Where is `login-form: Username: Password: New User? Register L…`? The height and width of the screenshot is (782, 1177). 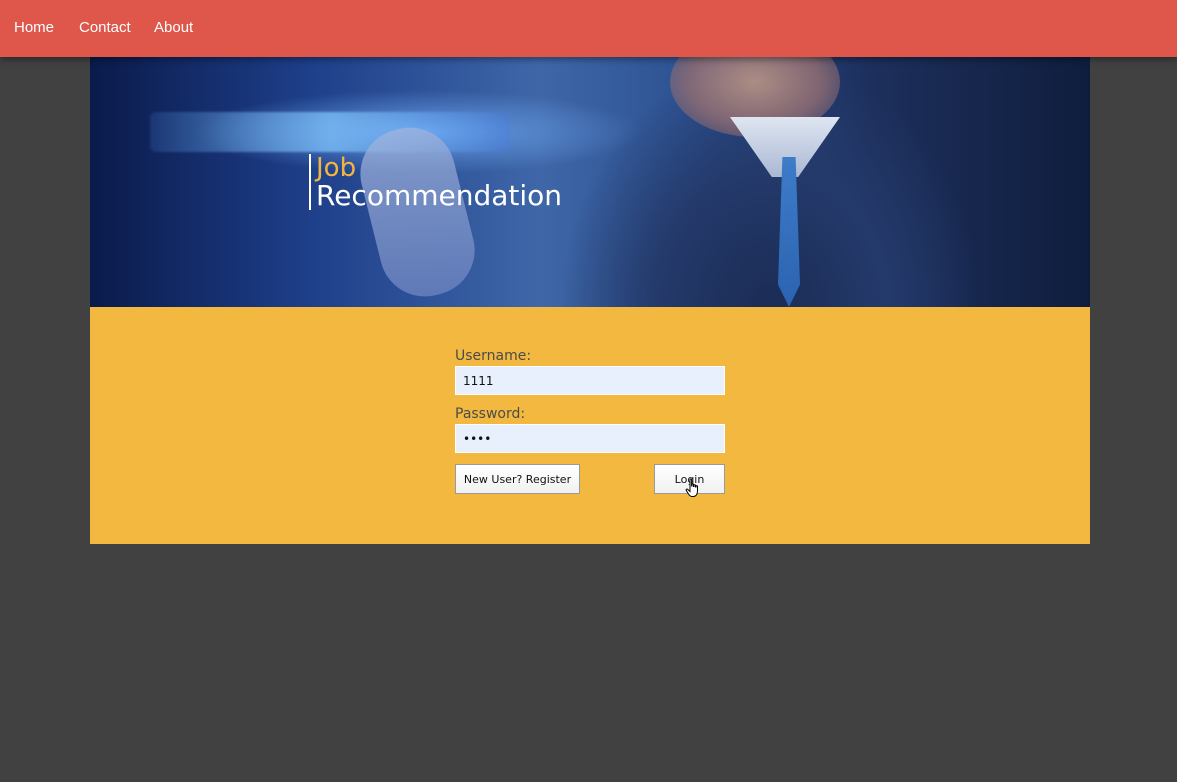 login-form: Username: Password: New User? Register L… is located at coordinates (590, 421).